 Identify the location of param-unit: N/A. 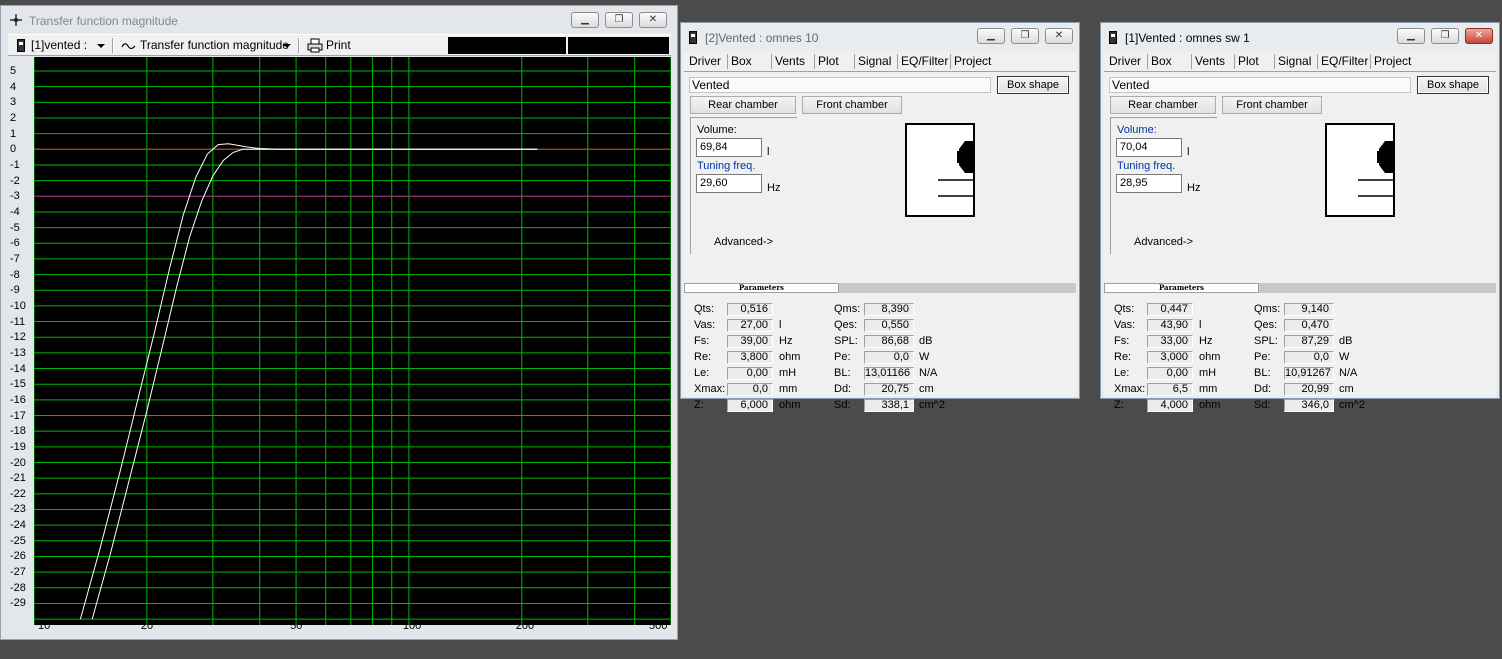
(1348, 373).